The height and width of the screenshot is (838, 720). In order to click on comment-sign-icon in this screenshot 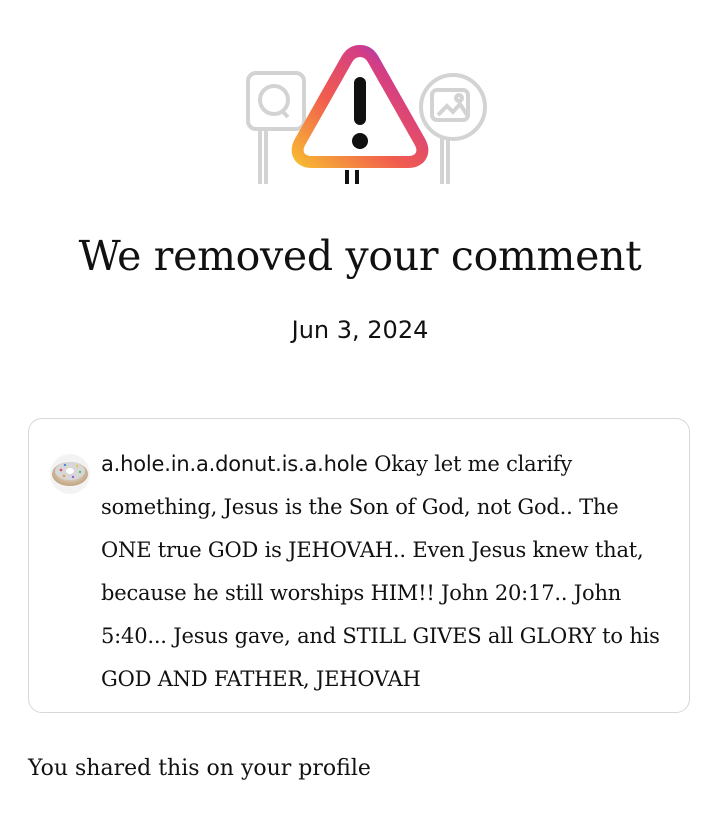, I will do `click(276, 127)`.